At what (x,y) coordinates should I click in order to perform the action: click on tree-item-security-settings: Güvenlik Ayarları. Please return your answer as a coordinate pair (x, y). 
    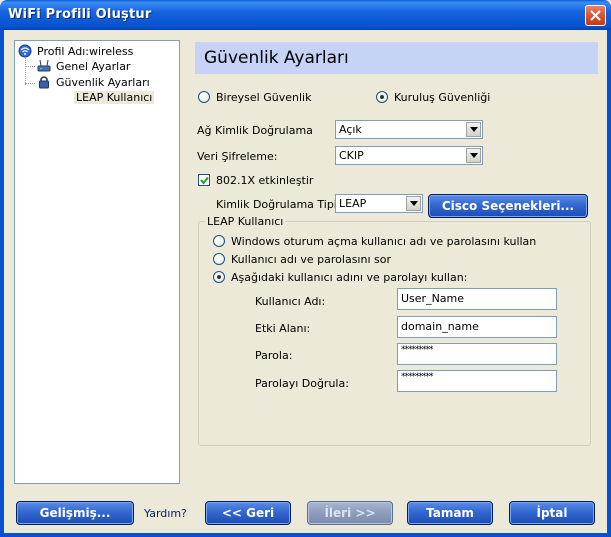
    Looking at the image, I should click on (93, 82).